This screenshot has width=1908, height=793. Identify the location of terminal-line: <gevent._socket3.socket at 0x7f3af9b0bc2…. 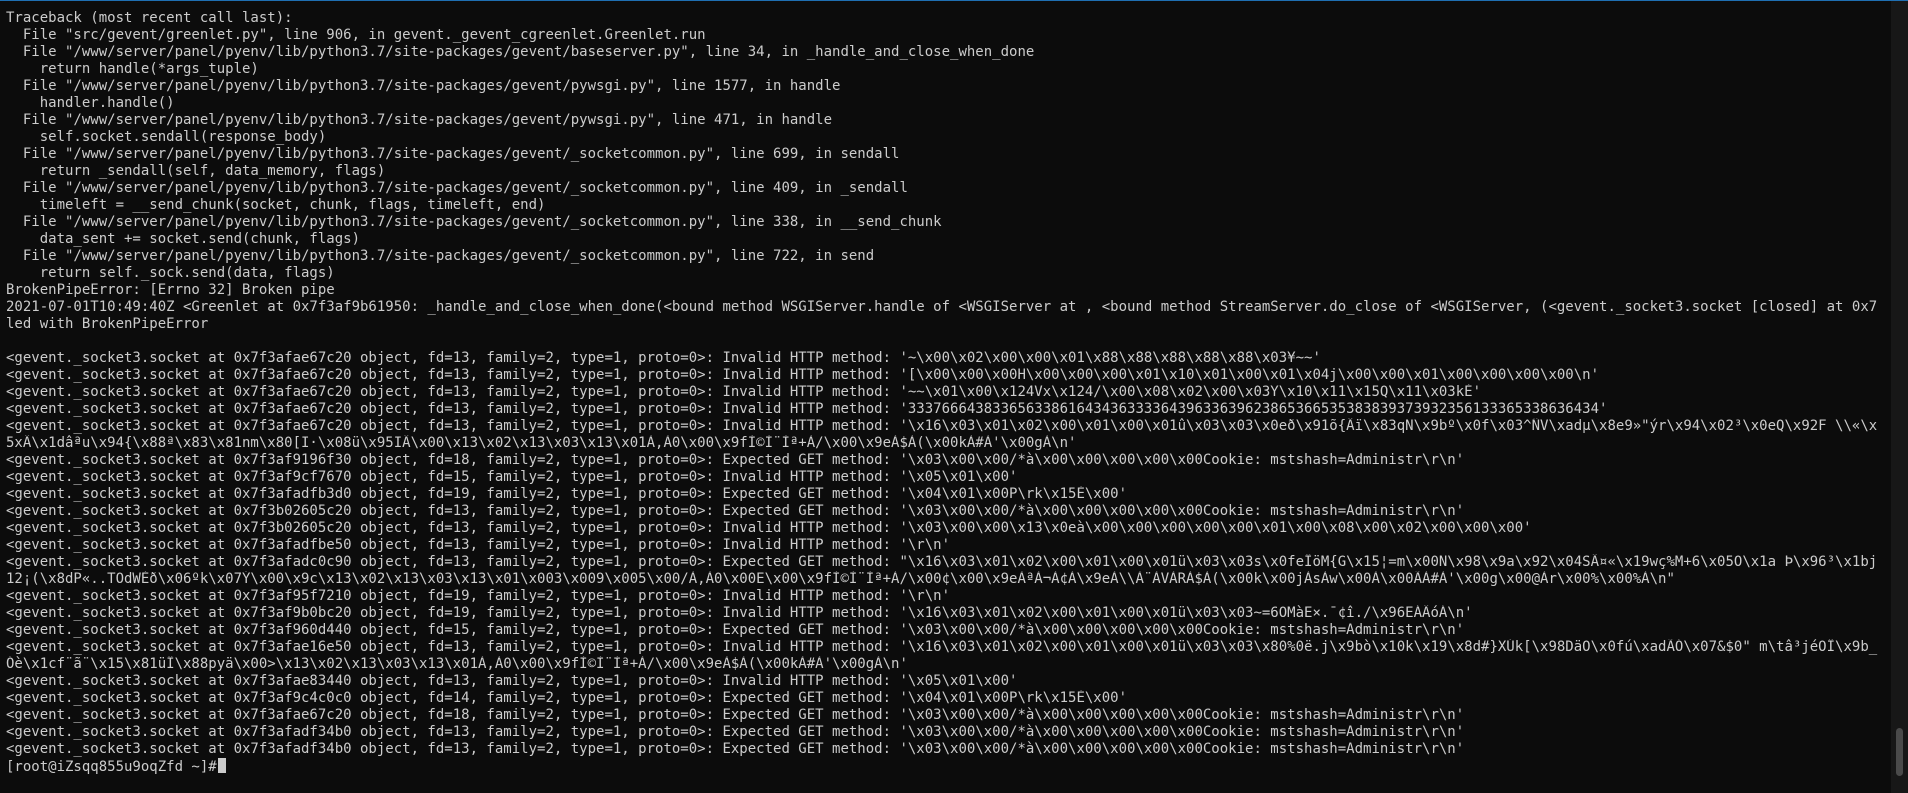
(739, 613).